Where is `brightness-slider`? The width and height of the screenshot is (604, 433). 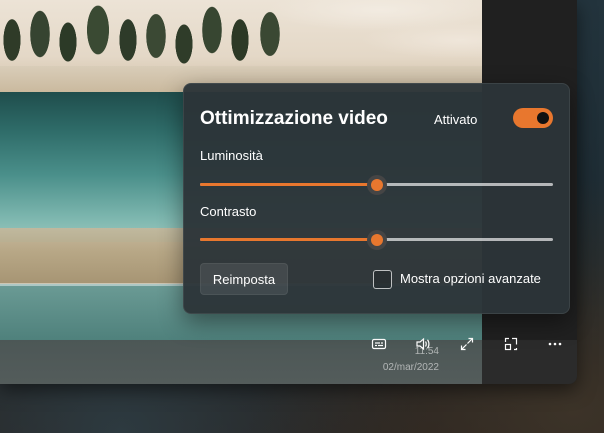 brightness-slider is located at coordinates (376, 184).